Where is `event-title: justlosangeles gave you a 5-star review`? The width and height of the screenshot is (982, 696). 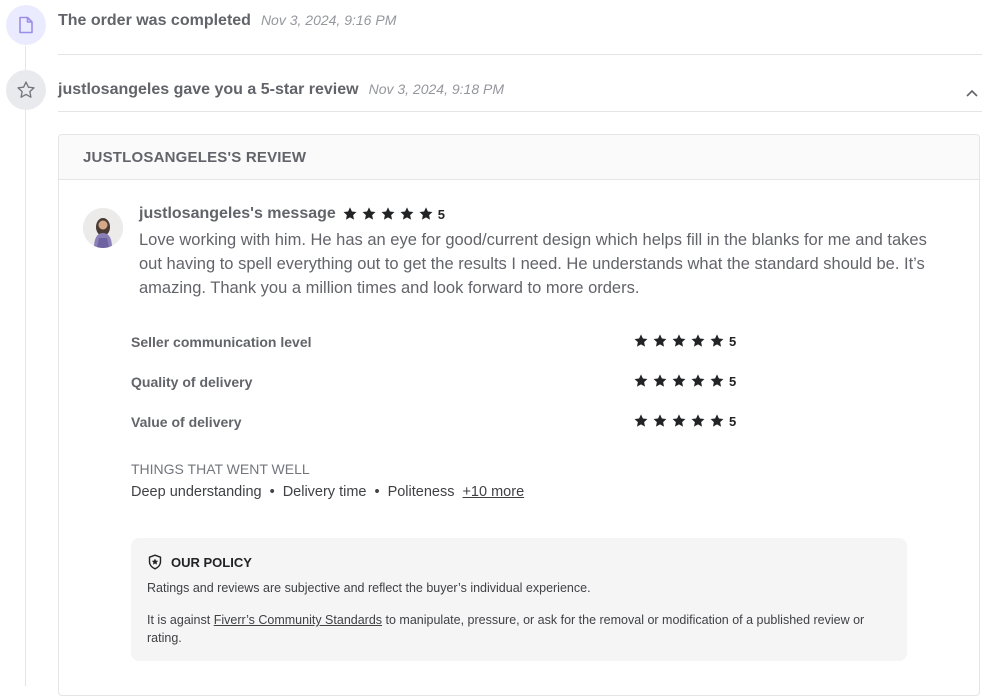 event-title: justlosangeles gave you a 5-star review is located at coordinates (208, 89).